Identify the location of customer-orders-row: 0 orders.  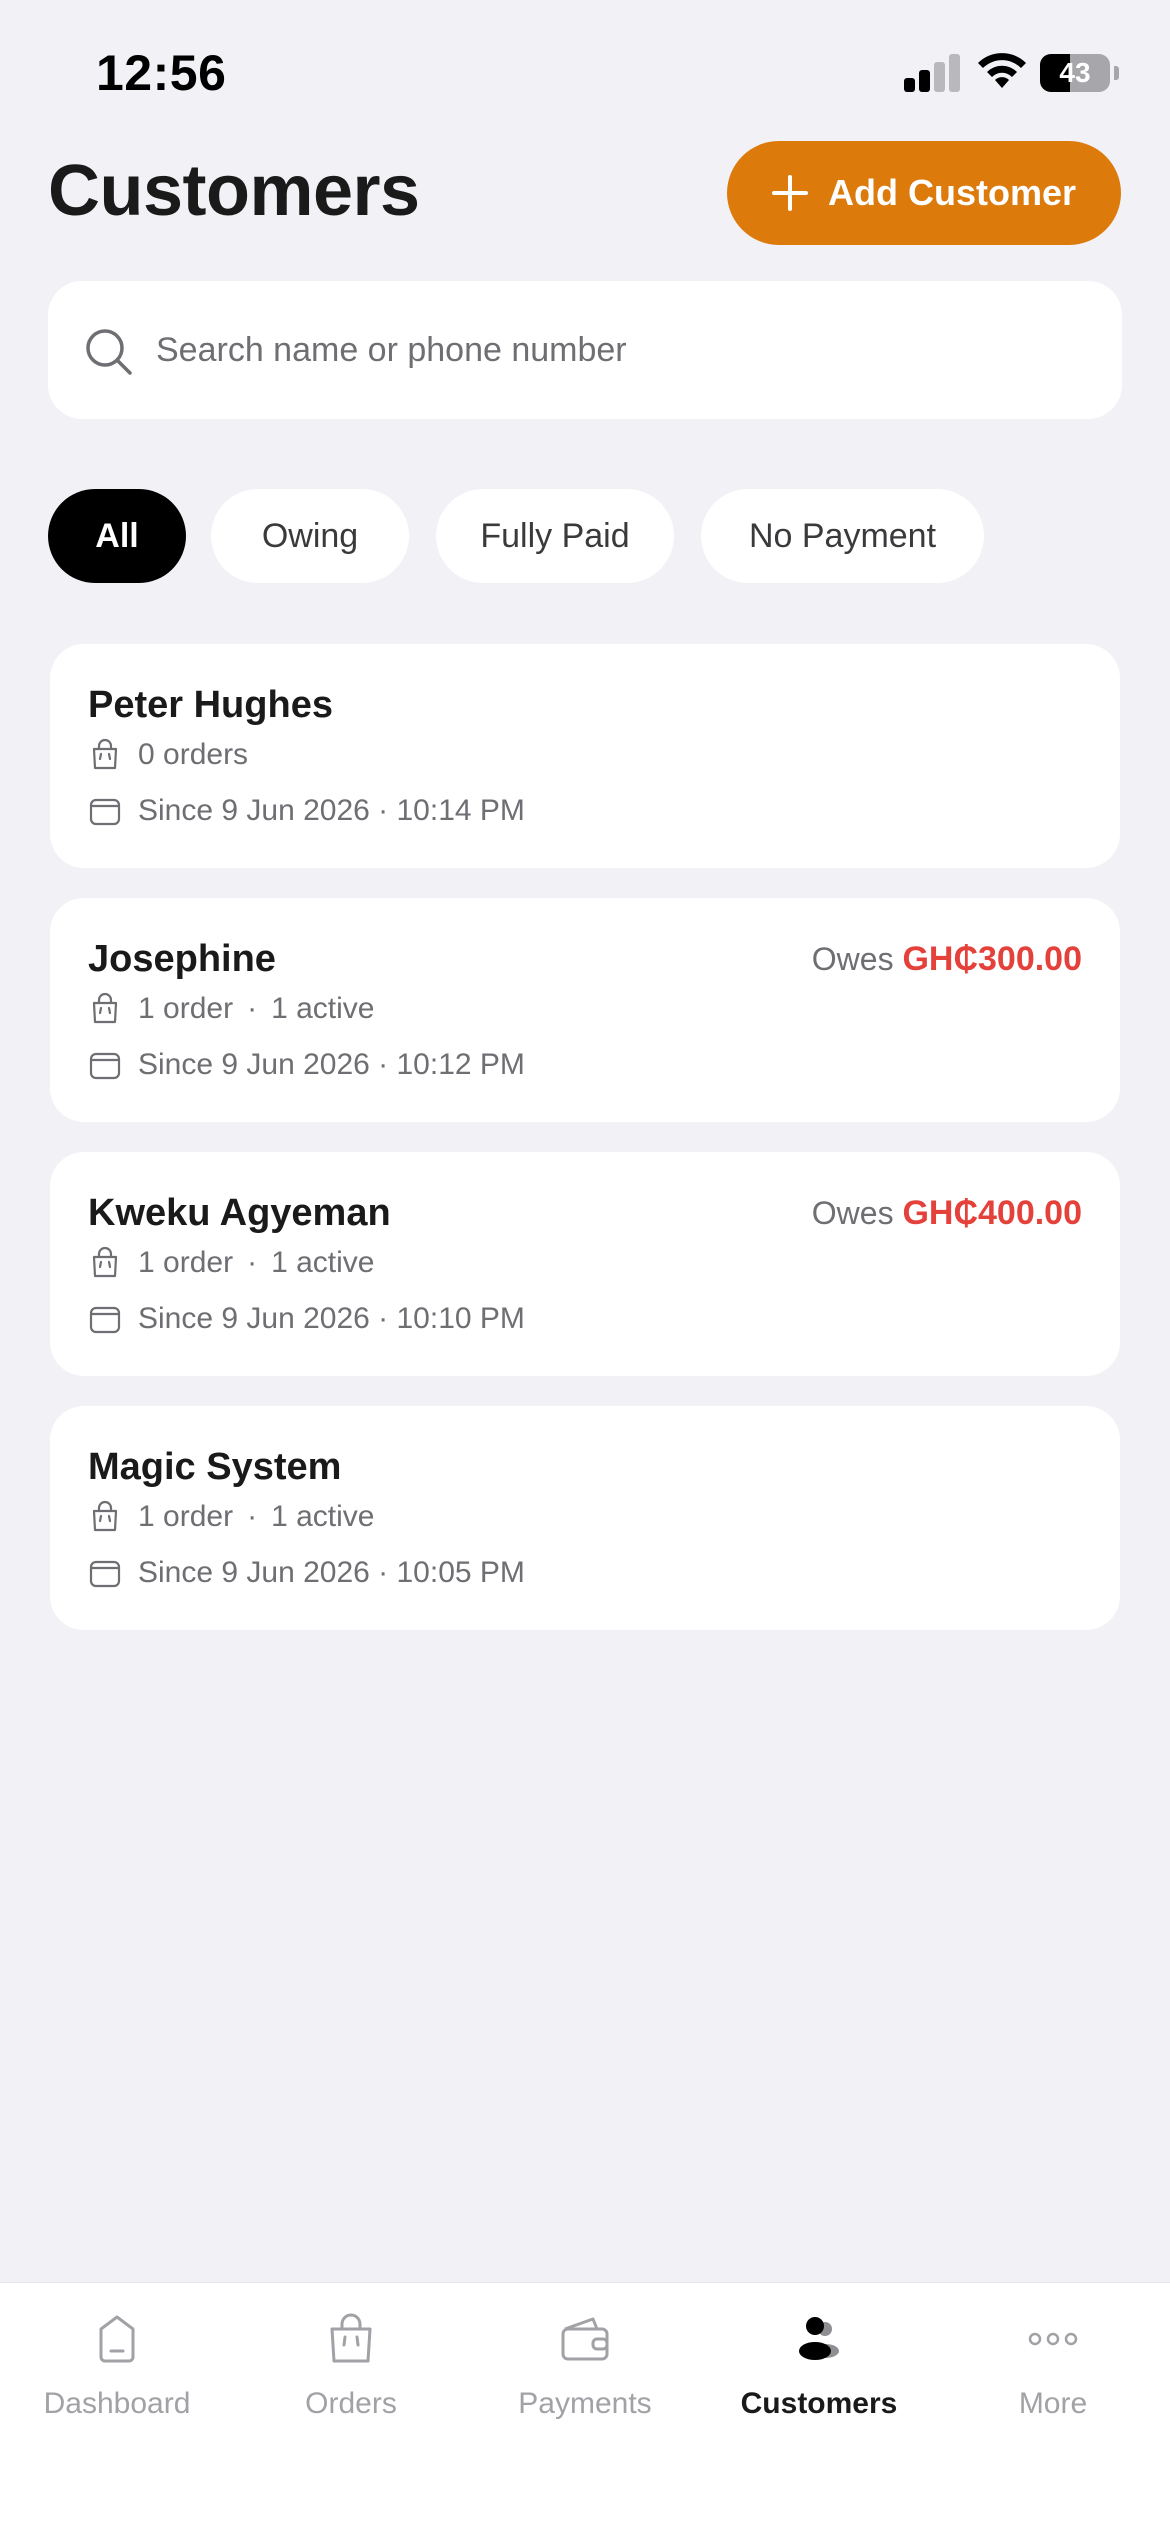
(168, 755).